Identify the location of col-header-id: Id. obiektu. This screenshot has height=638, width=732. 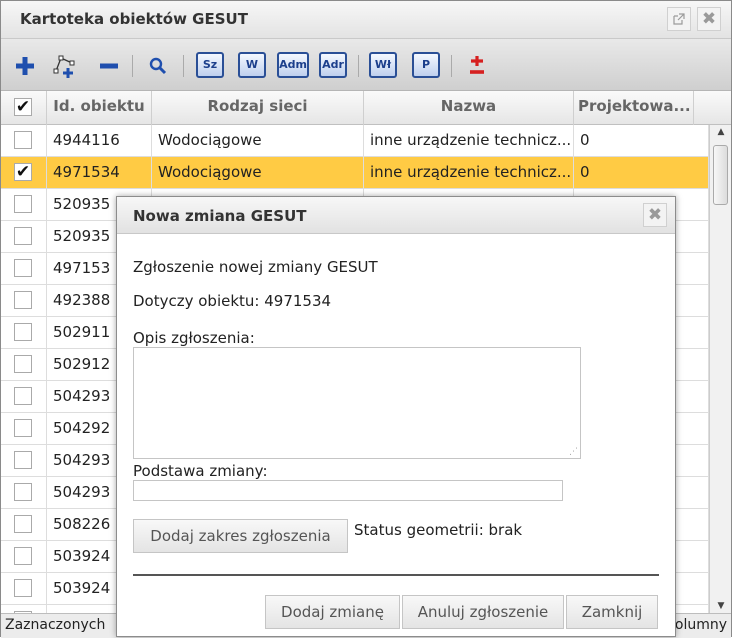
(99, 108).